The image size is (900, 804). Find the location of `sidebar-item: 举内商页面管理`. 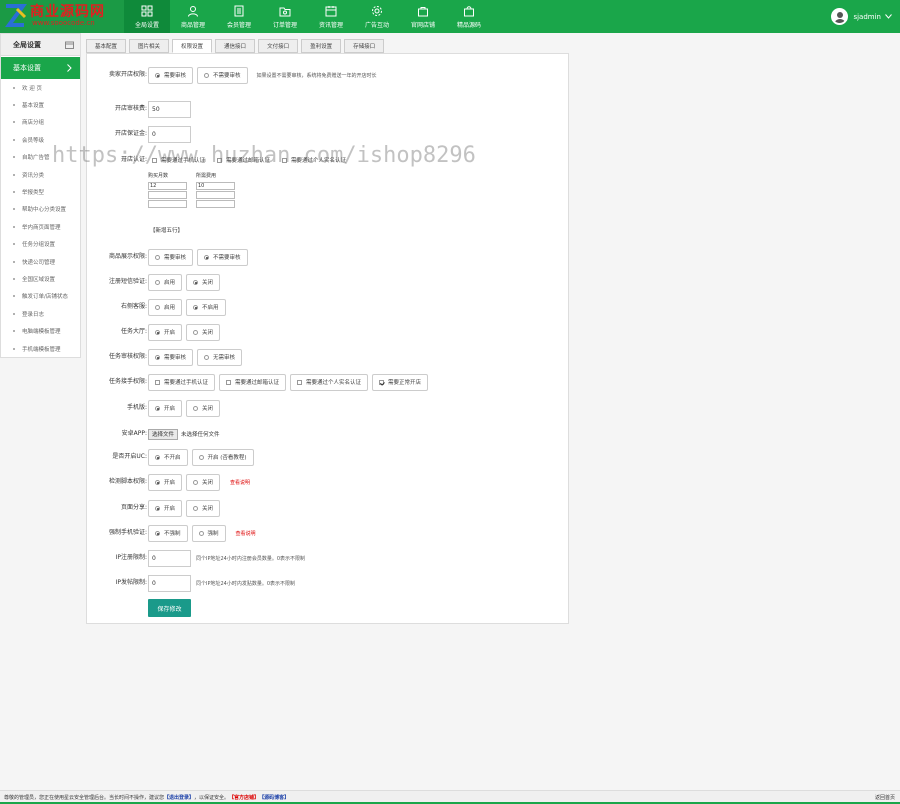

sidebar-item: 举内商页面管理 is located at coordinates (40, 226).